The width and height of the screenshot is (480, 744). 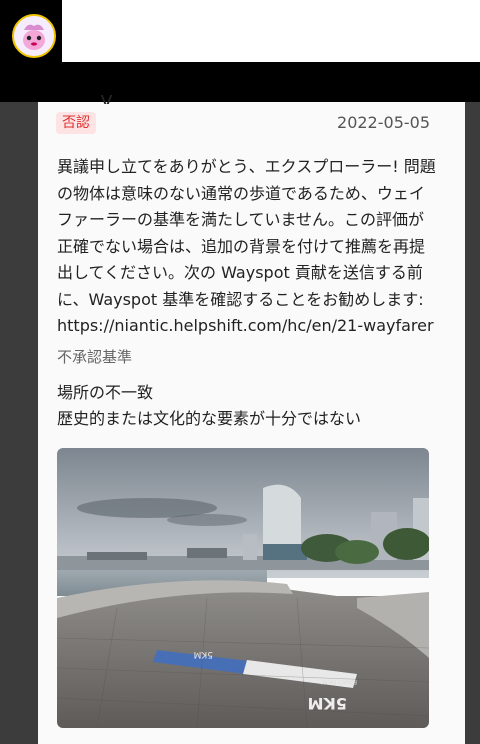 What do you see at coordinates (76, 123) in the screenshot?
I see `status-badge: 否認` at bounding box center [76, 123].